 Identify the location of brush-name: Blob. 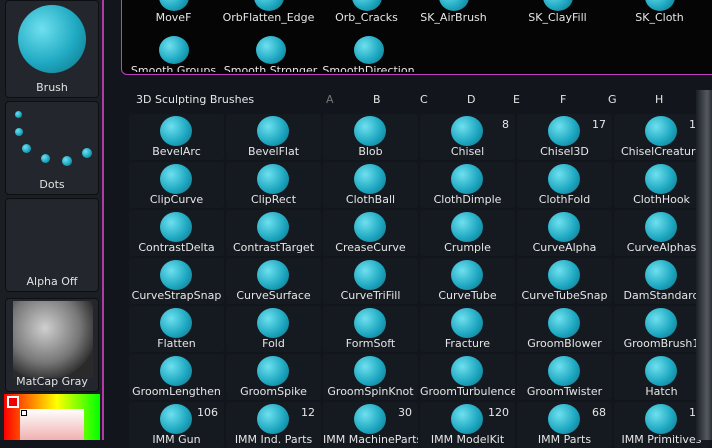
(370, 151).